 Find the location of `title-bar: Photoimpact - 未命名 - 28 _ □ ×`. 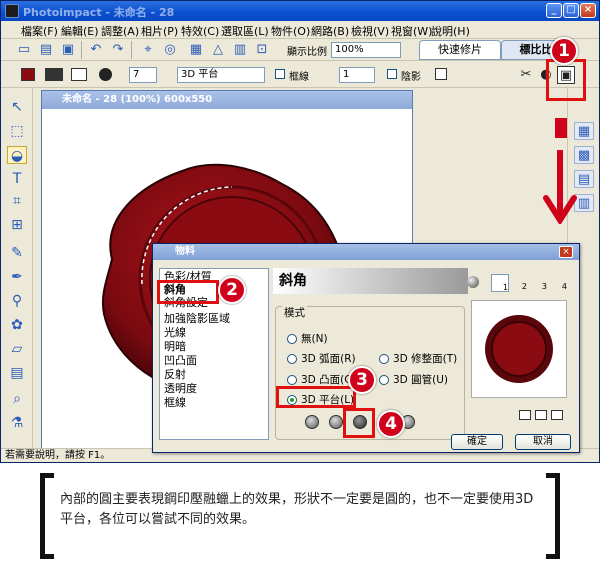

title-bar: Photoimpact - 未命名 - 28 _ □ × is located at coordinates (300, 11).